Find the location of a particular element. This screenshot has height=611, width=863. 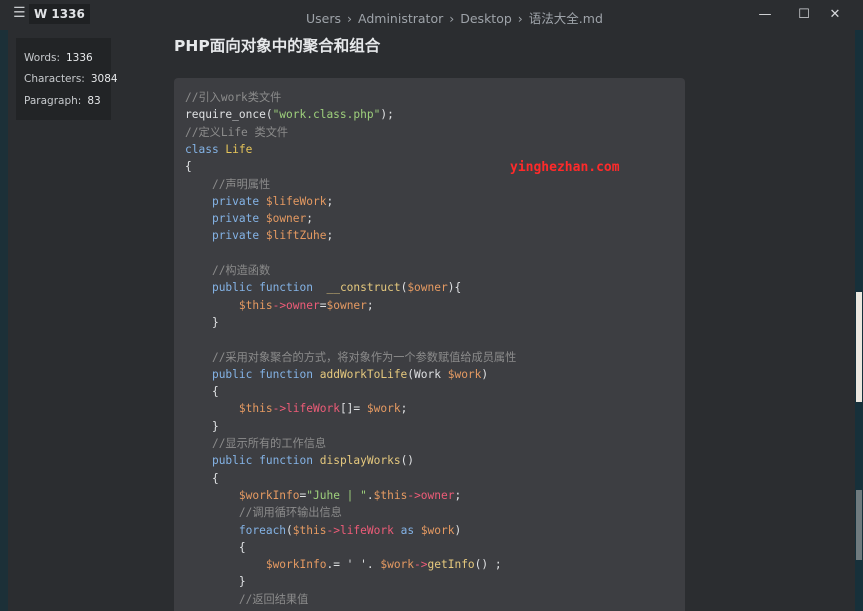

code-token: //返回结果值 is located at coordinates (273, 599).